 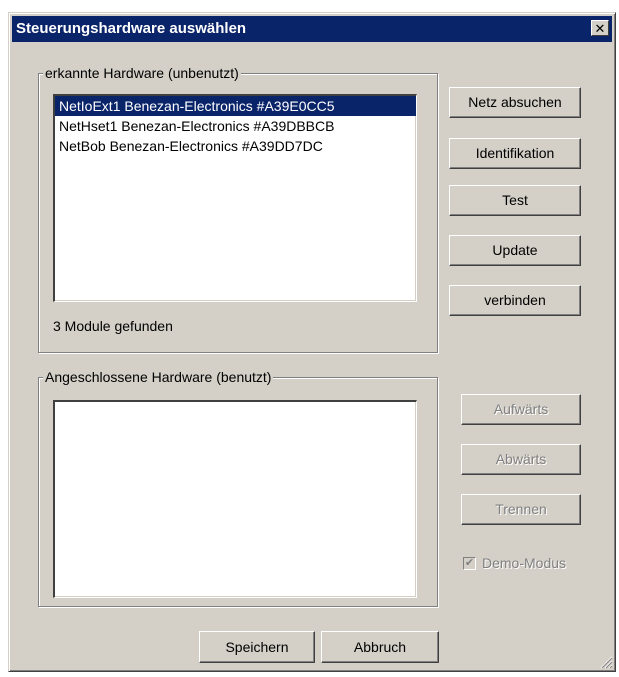 I want to click on save-button: Speichern, so click(x=257, y=647).